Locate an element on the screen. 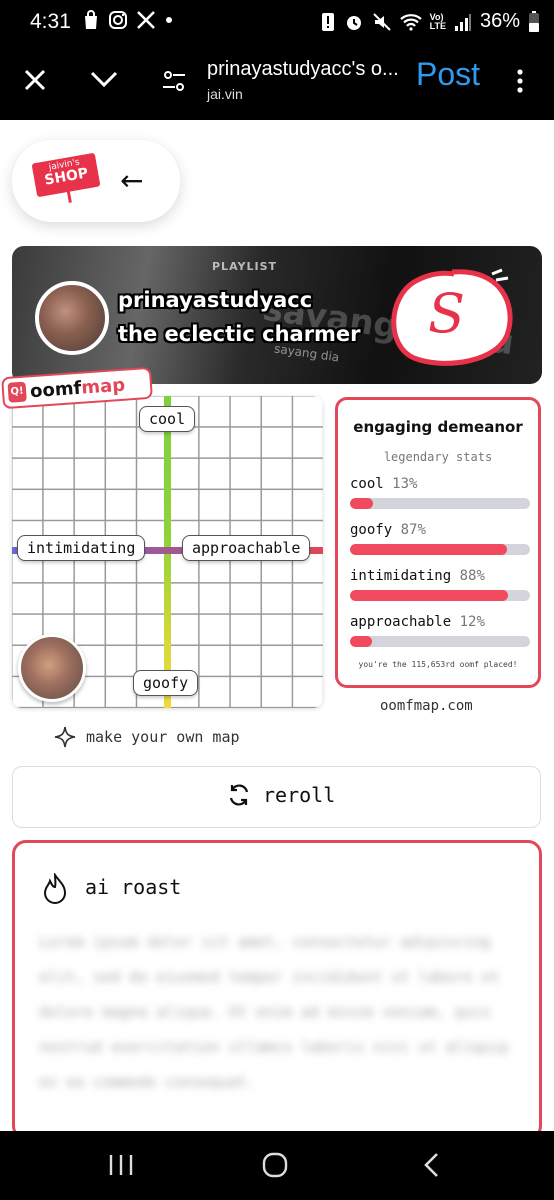  site-link: oomfmap.com is located at coordinates (426, 706).